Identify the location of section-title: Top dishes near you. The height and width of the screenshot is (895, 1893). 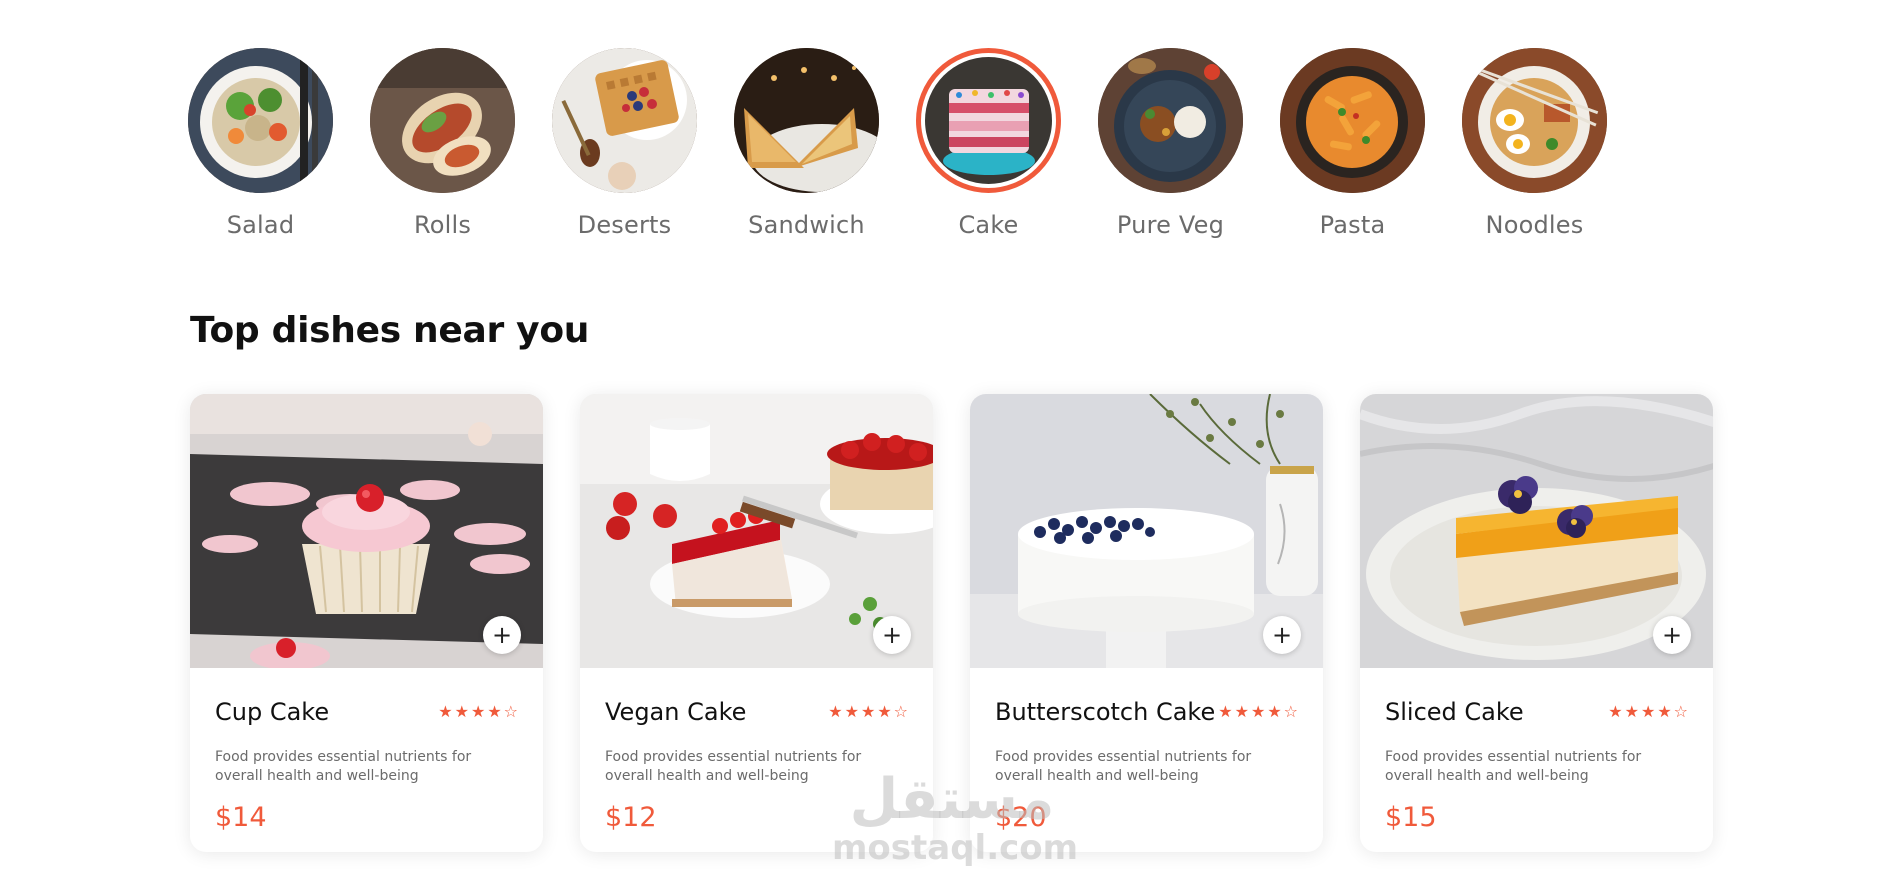
(390, 330).